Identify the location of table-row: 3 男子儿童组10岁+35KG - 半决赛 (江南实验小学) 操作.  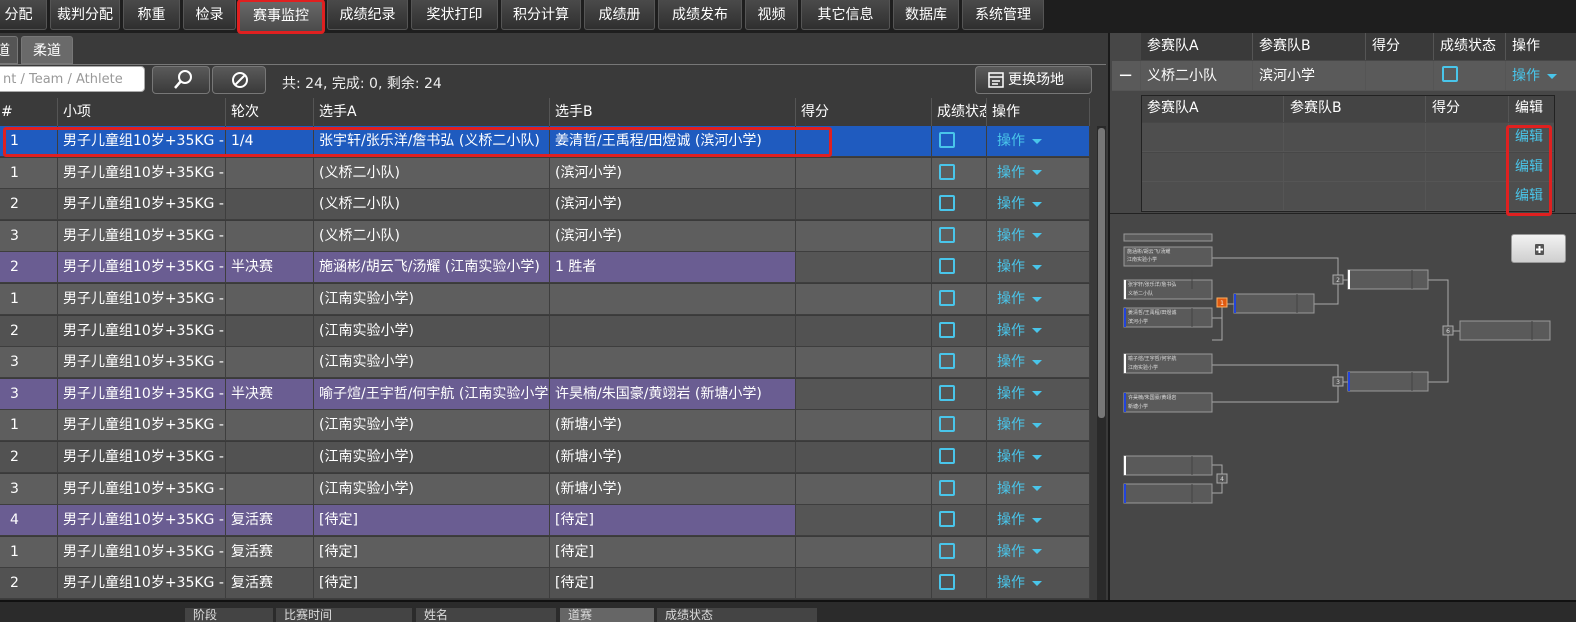
(545, 363).